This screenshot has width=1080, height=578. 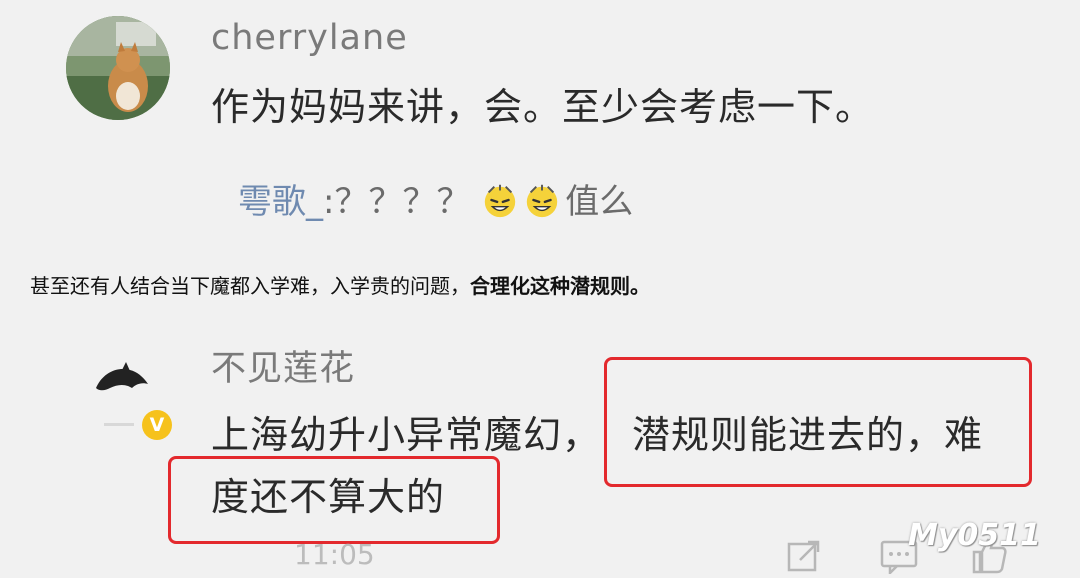 What do you see at coordinates (309, 38) in the screenshot?
I see `comment-username: cherrylane` at bounding box center [309, 38].